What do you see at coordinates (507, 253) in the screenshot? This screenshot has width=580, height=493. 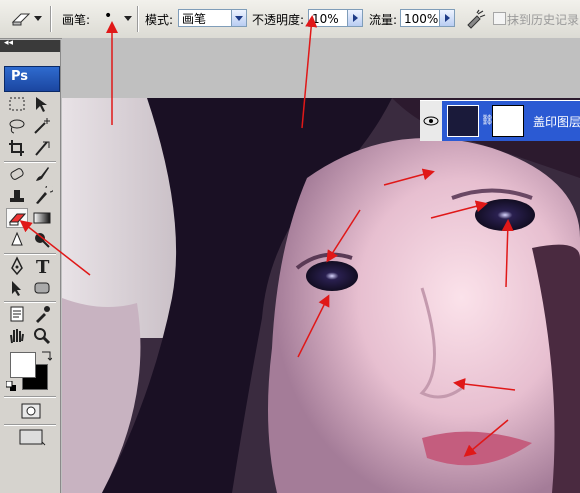 I see `arrow-to-right-eye-bottom` at bounding box center [507, 253].